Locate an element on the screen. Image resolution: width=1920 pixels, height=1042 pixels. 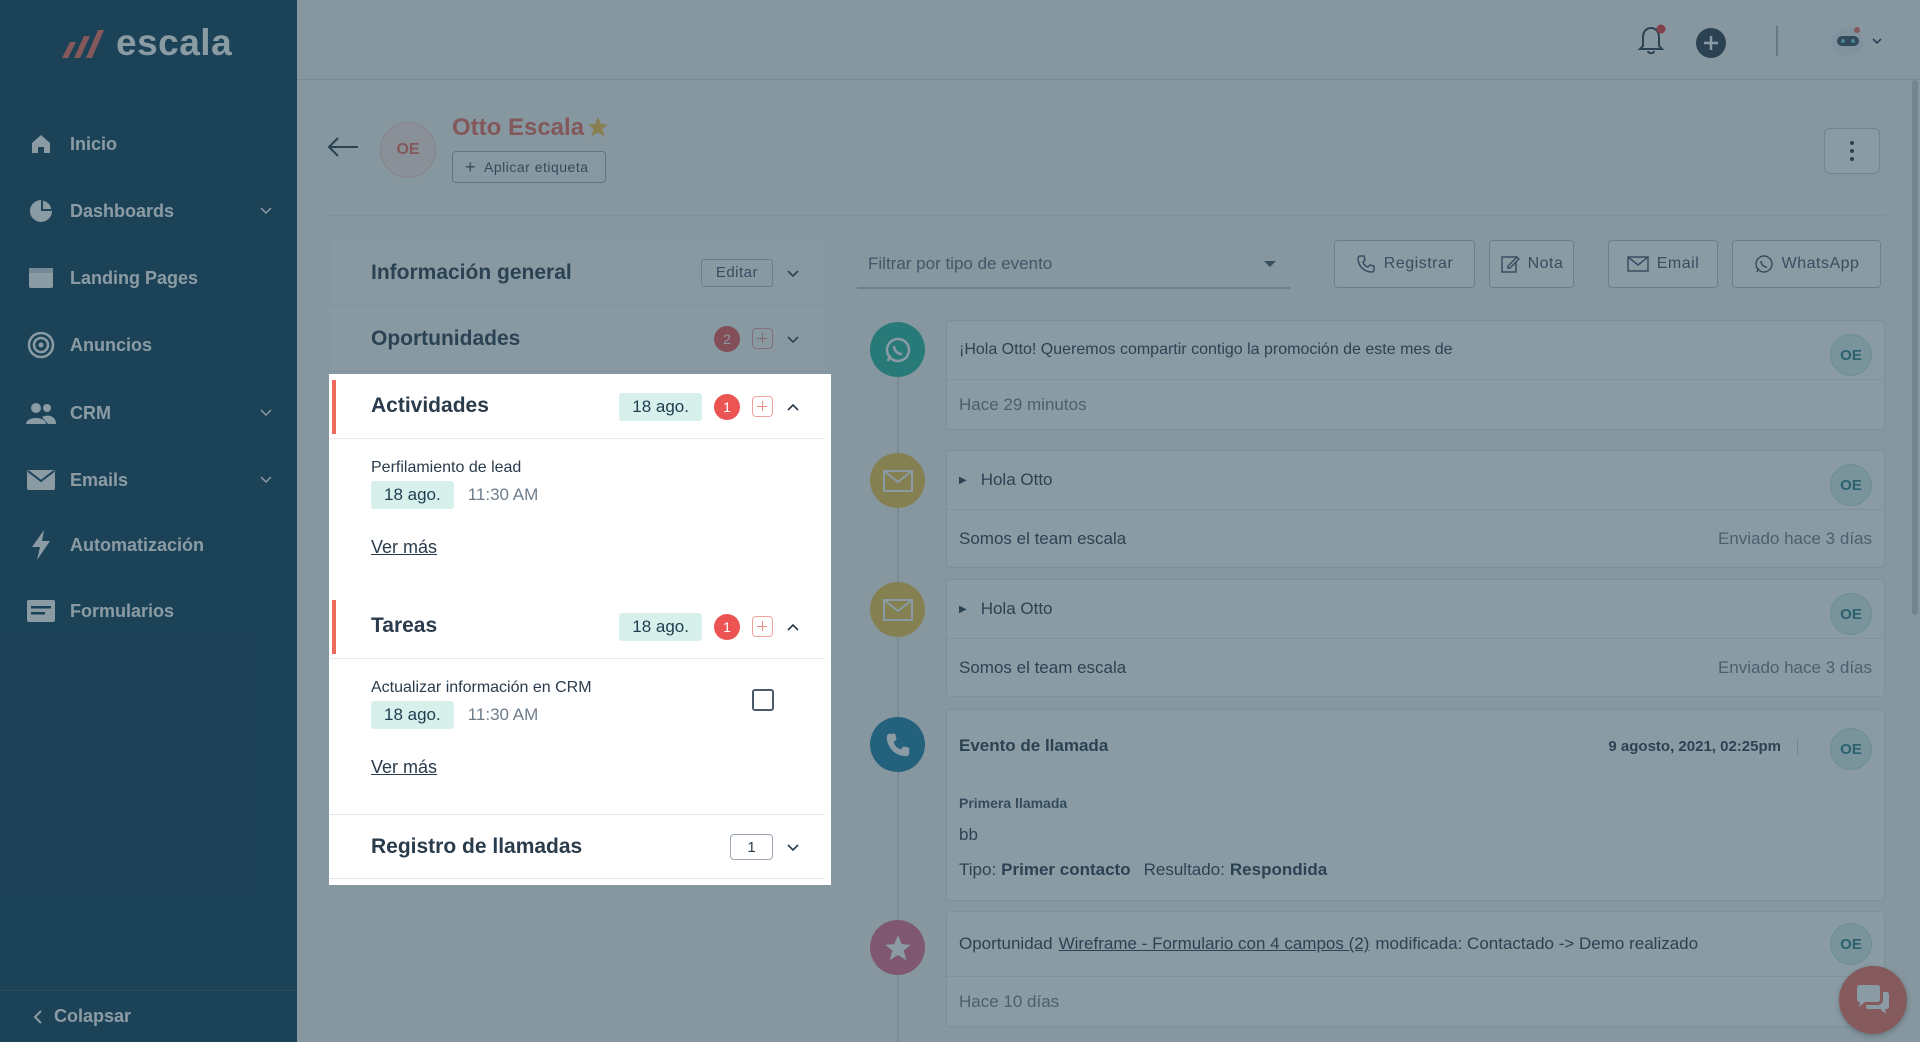
apply-tag-button: + Aplicar etiqueta is located at coordinates (529, 167).